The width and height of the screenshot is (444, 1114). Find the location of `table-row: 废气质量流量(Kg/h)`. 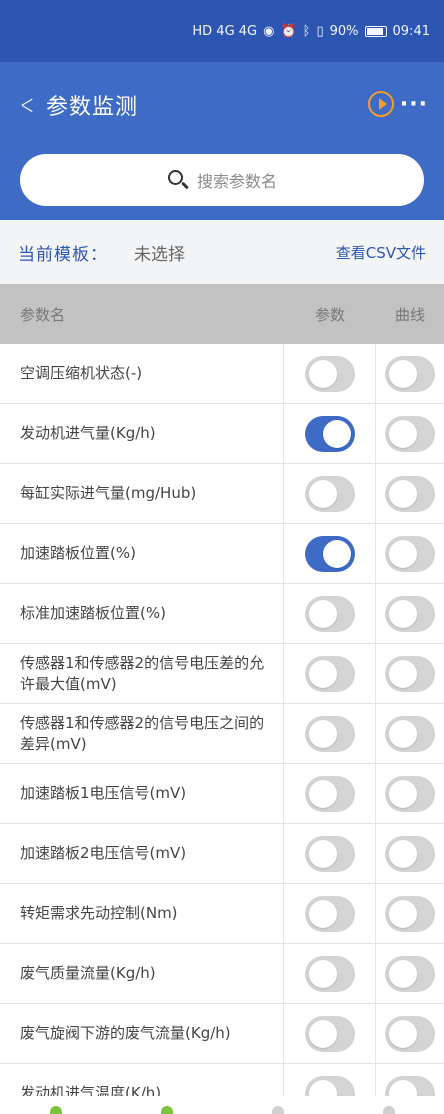

table-row: 废气质量流量(Kg/h) is located at coordinates (222, 974).